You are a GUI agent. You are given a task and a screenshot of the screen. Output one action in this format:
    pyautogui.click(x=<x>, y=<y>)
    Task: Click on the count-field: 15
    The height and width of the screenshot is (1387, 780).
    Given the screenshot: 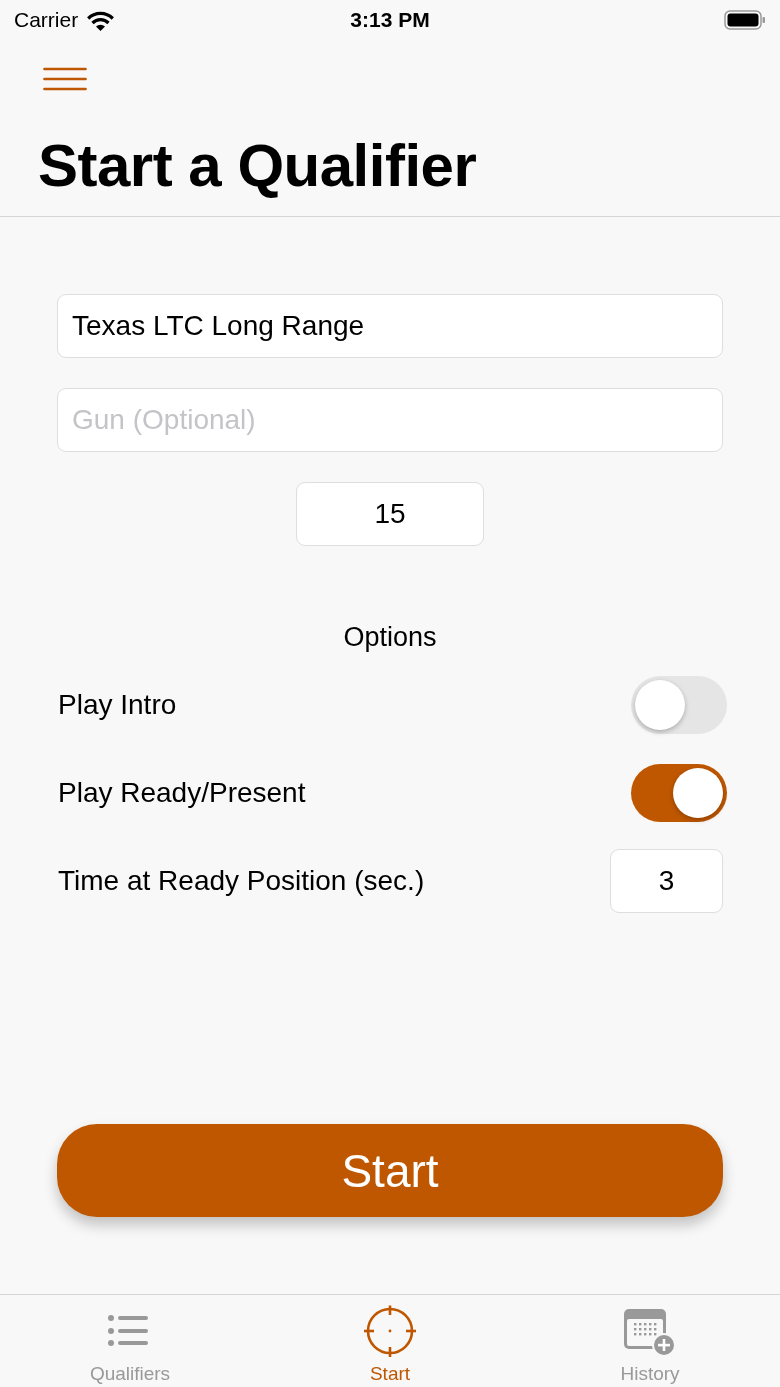 What is the action you would take?
    pyautogui.click(x=390, y=514)
    